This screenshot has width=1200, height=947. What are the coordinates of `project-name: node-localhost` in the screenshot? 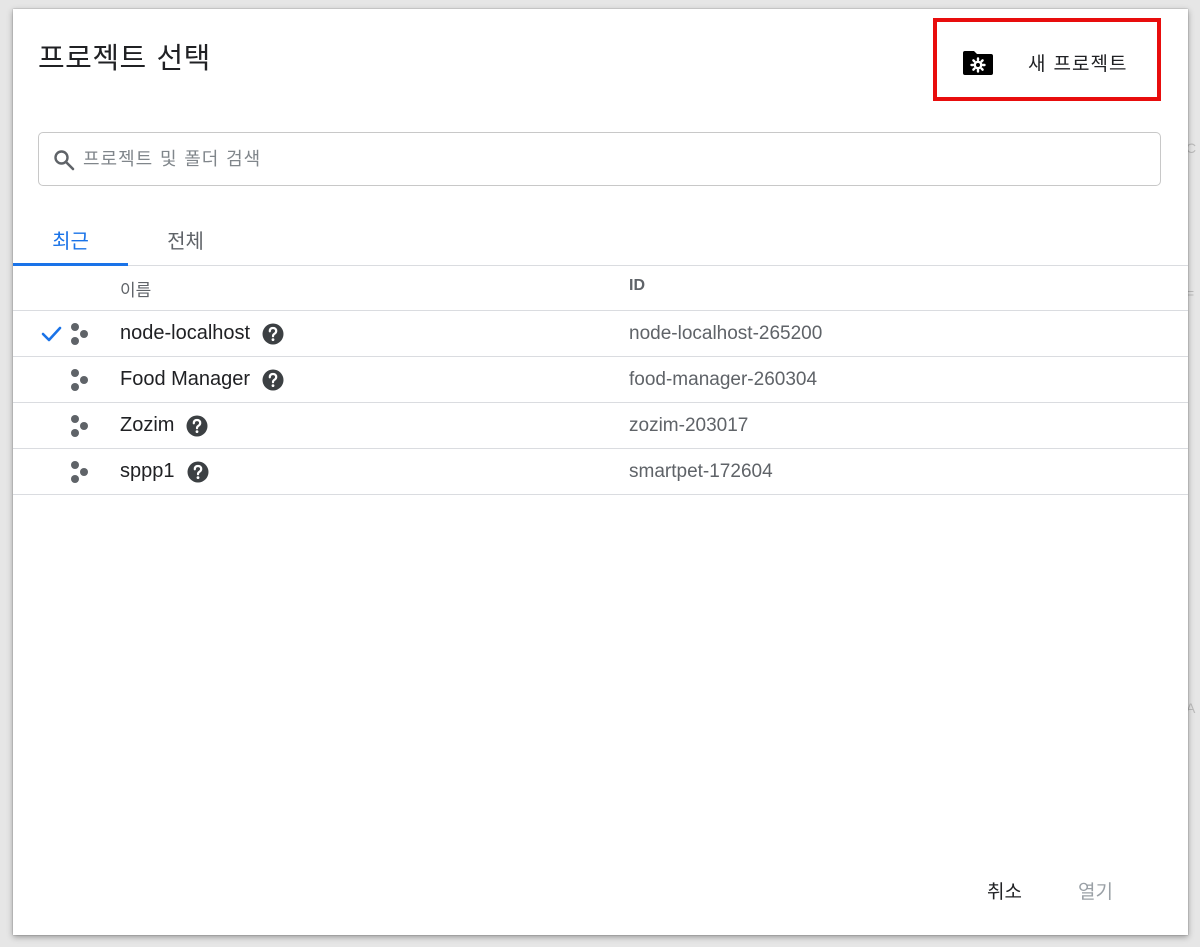 It's located at (185, 333).